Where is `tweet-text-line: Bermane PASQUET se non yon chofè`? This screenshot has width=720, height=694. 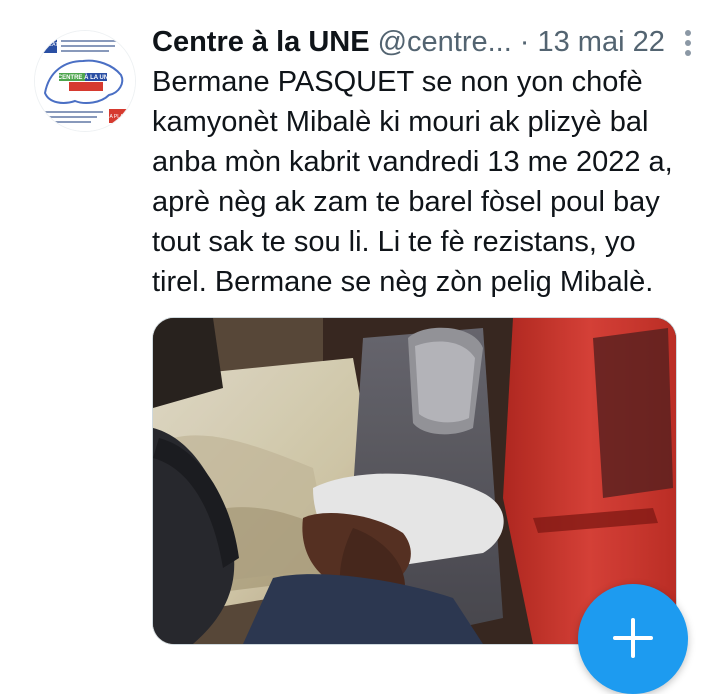 tweet-text-line: Bermane PASQUET se non yon chofè is located at coordinates (397, 82).